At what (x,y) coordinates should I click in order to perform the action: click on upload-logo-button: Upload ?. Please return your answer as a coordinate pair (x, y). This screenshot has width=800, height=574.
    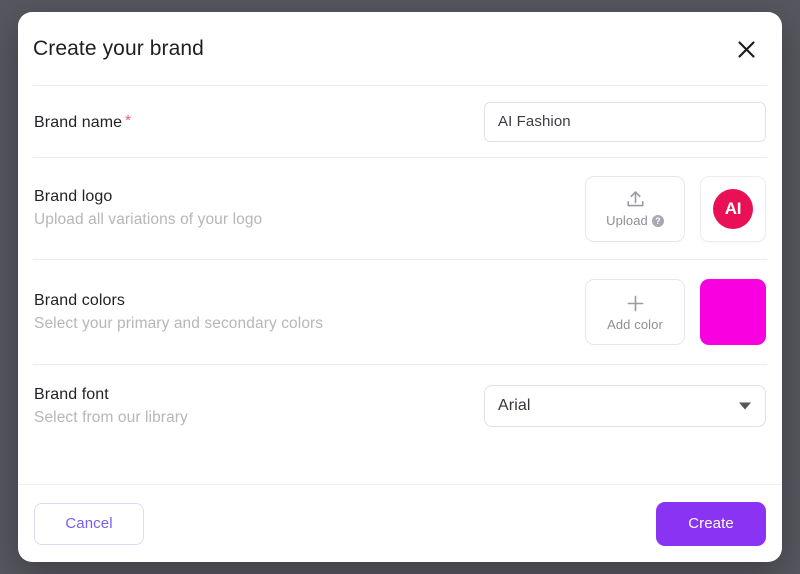
    Looking at the image, I should click on (635, 208).